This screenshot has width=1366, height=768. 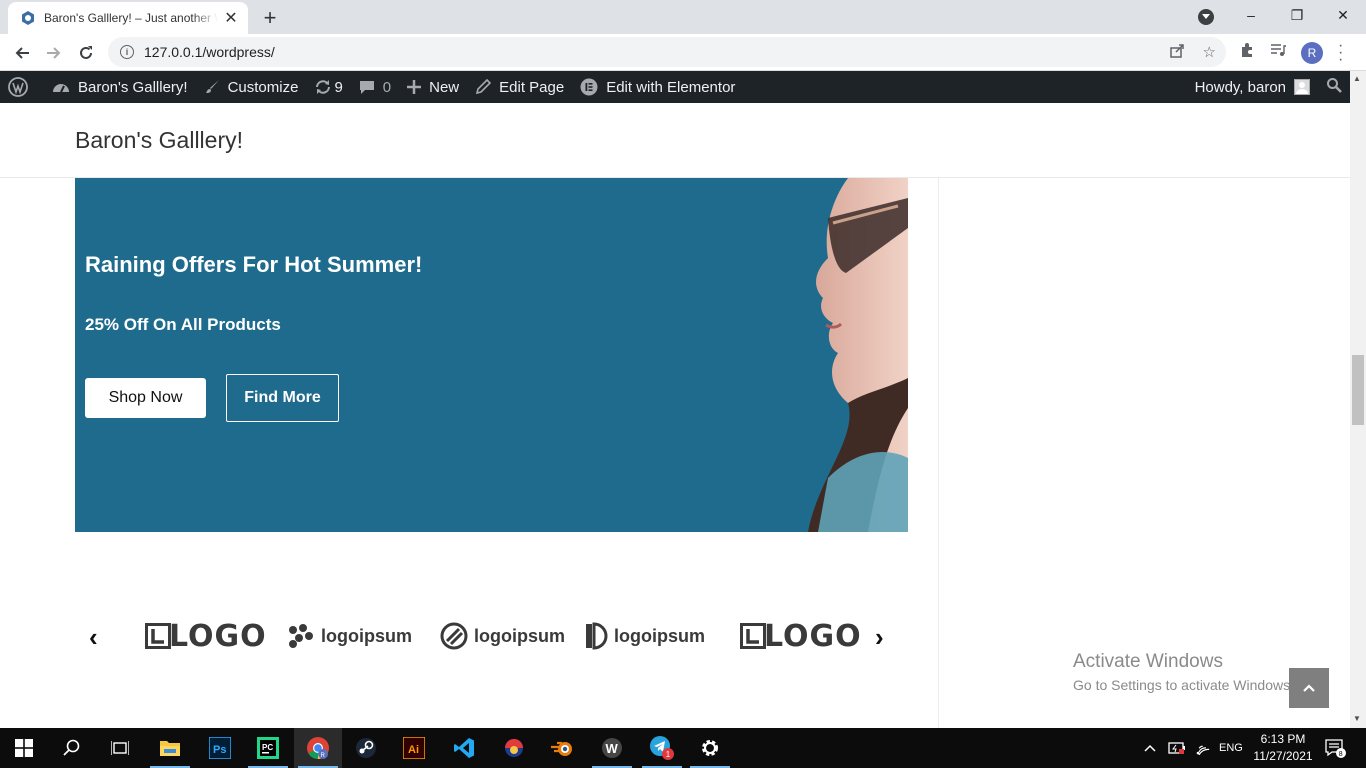 I want to click on find-more-button: Find More, so click(x=282, y=398).